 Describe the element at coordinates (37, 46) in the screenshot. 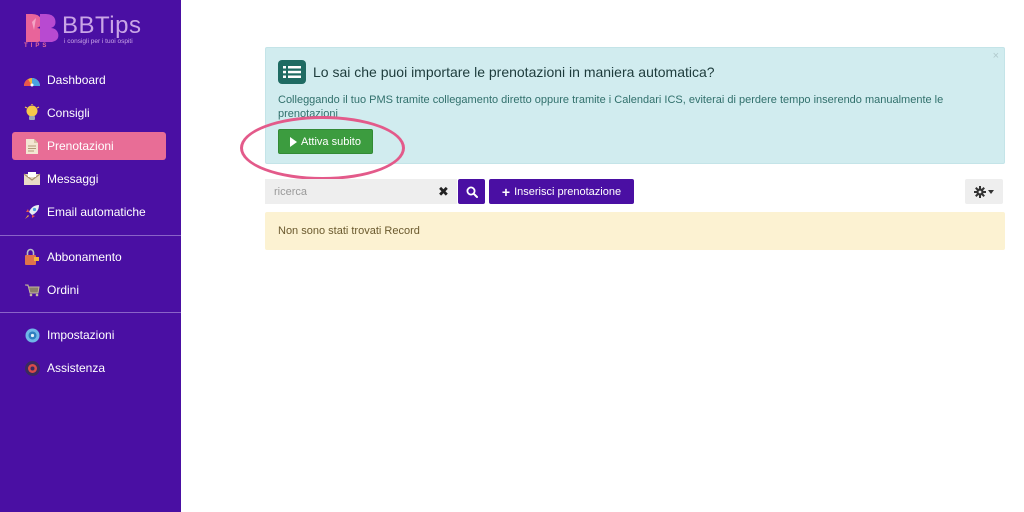

I see `logo-subtext: TIPS` at that location.